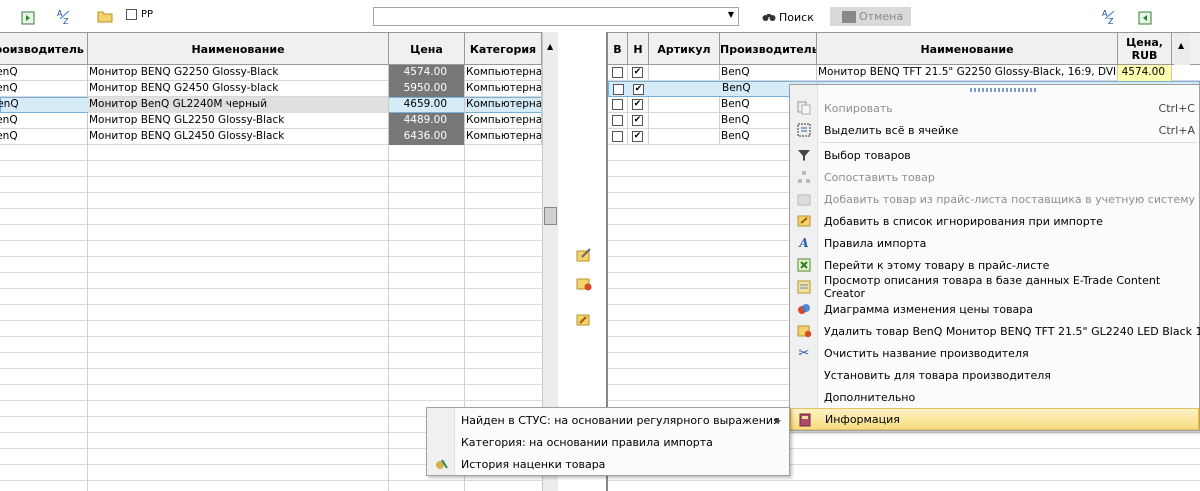  I want to click on col-v: В, so click(618, 49).